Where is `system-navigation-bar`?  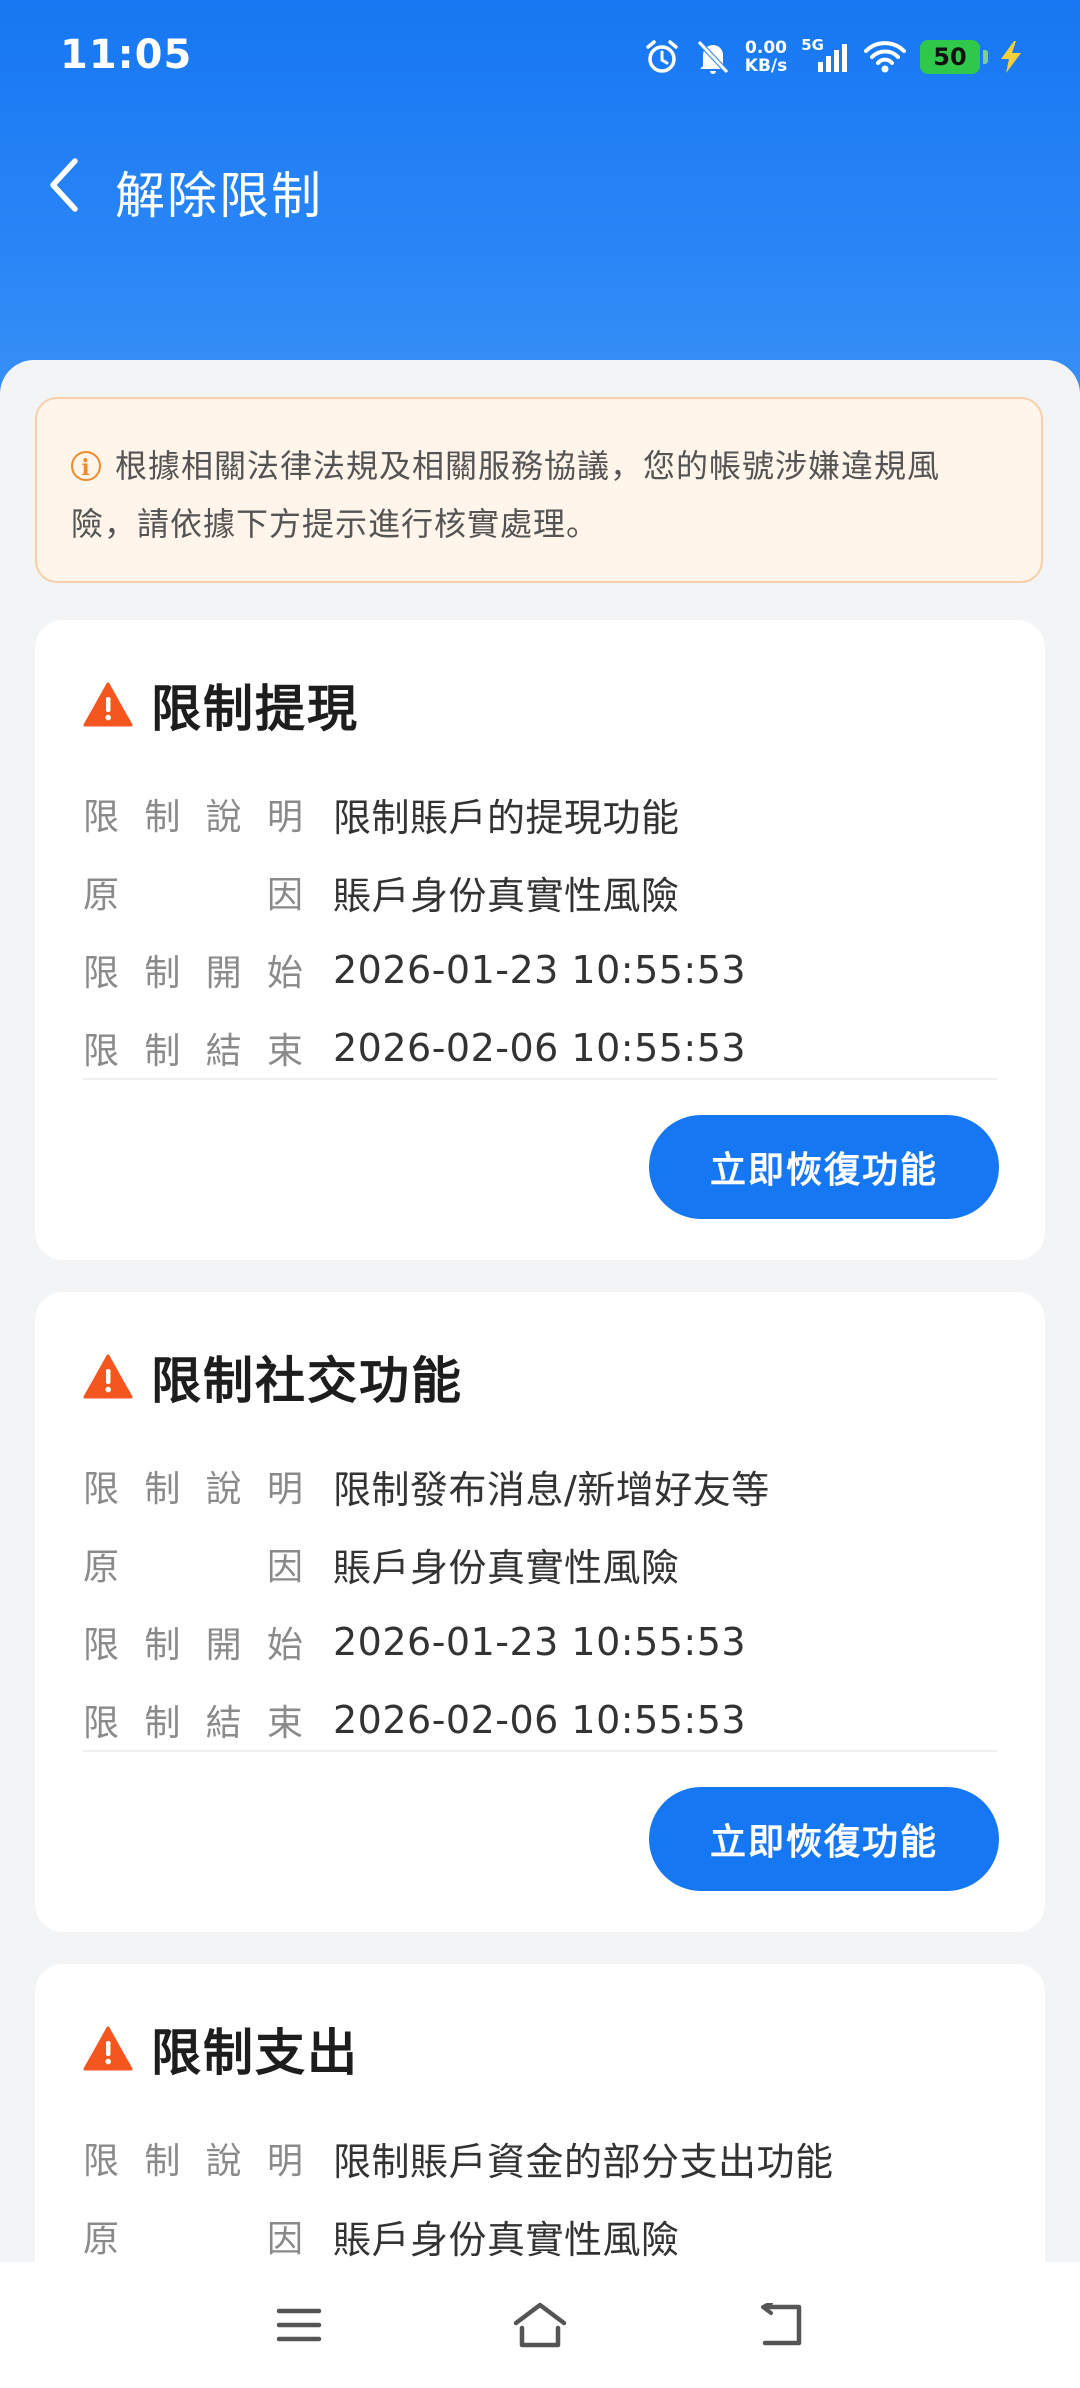 system-navigation-bar is located at coordinates (540, 2325).